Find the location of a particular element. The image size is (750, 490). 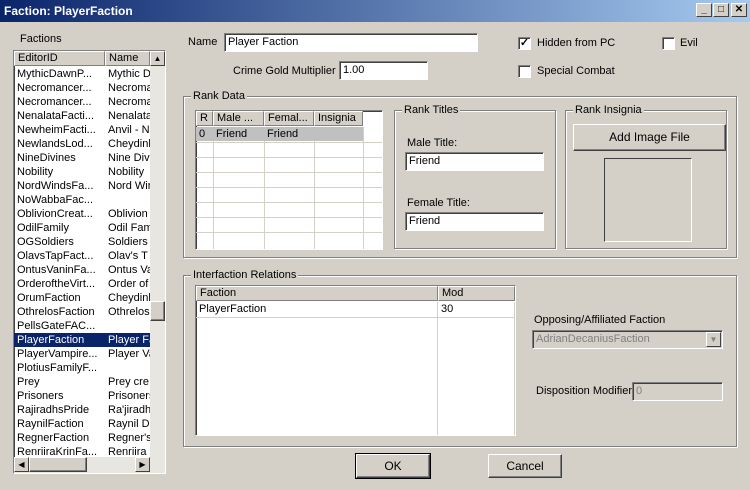

faction-name: Nobility is located at coordinates (126, 172).